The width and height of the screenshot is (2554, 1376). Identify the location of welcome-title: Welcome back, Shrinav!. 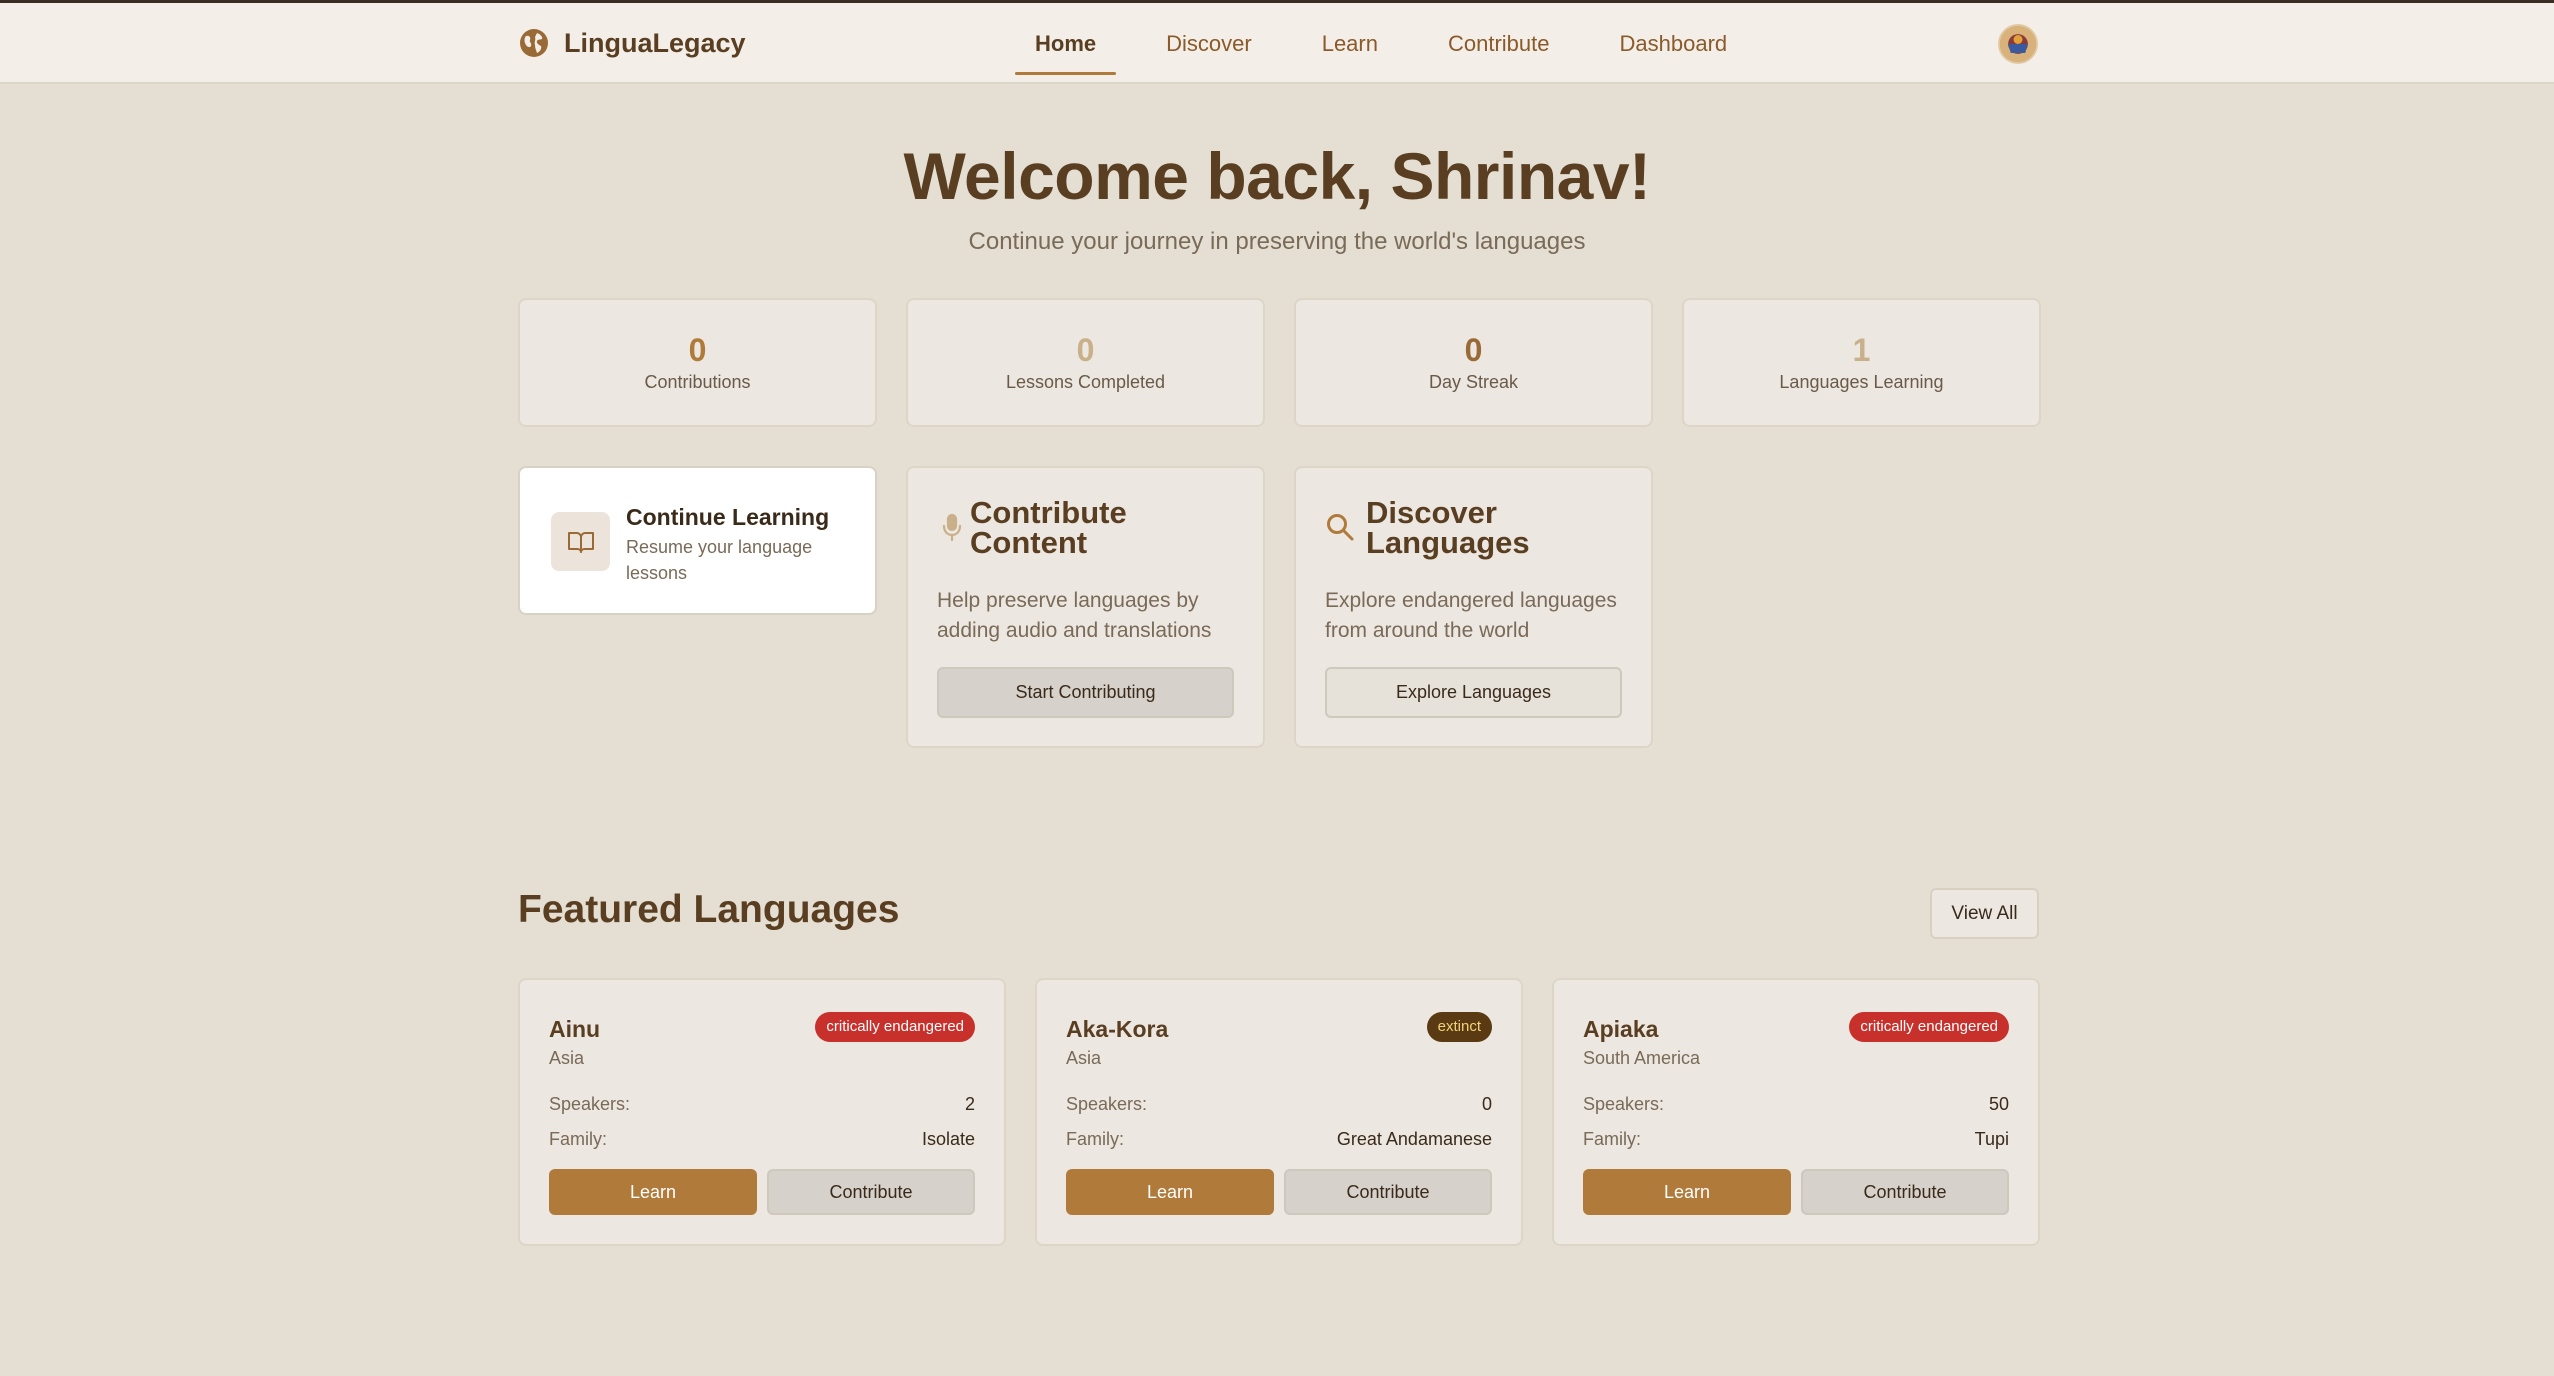
(1277, 176).